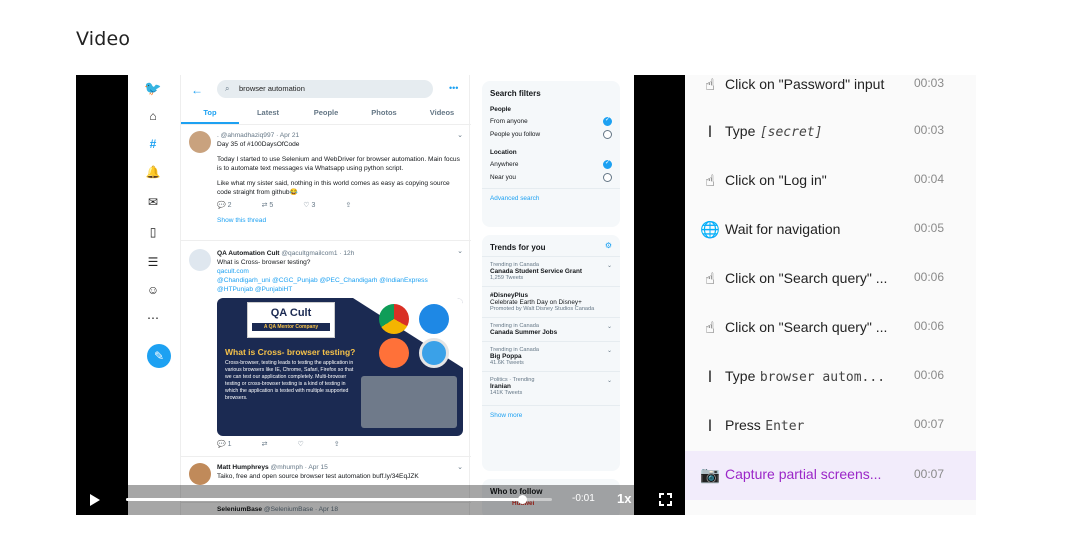 This screenshot has height=555, width=1065. I want to click on action-item: I Type browser autom... 00:06, so click(830, 391).